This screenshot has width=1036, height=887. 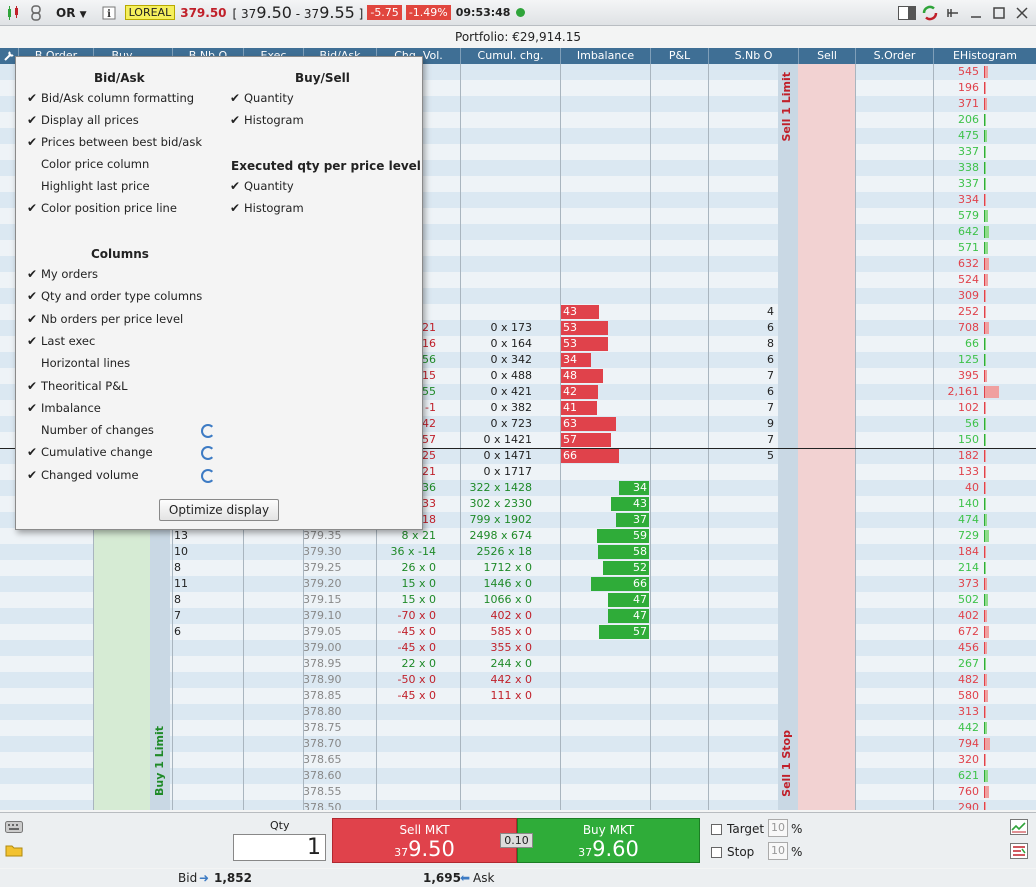 What do you see at coordinates (826, 56) in the screenshot?
I see `column-header-10: Sell` at bounding box center [826, 56].